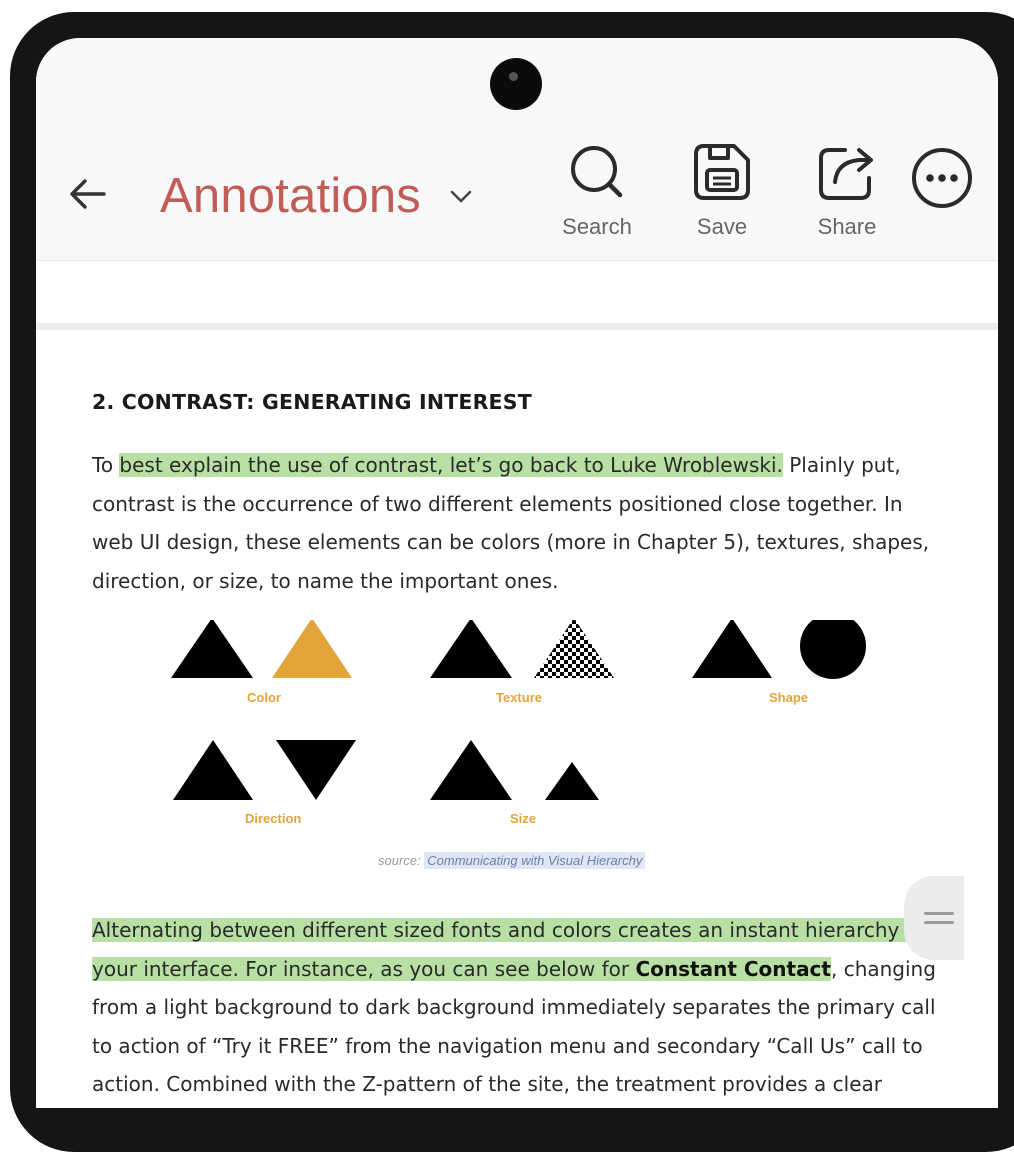 The height and width of the screenshot is (1152, 1014). I want to click on section-heading: 2. CONTRAST: GENERATING INTEREST, so click(312, 402).